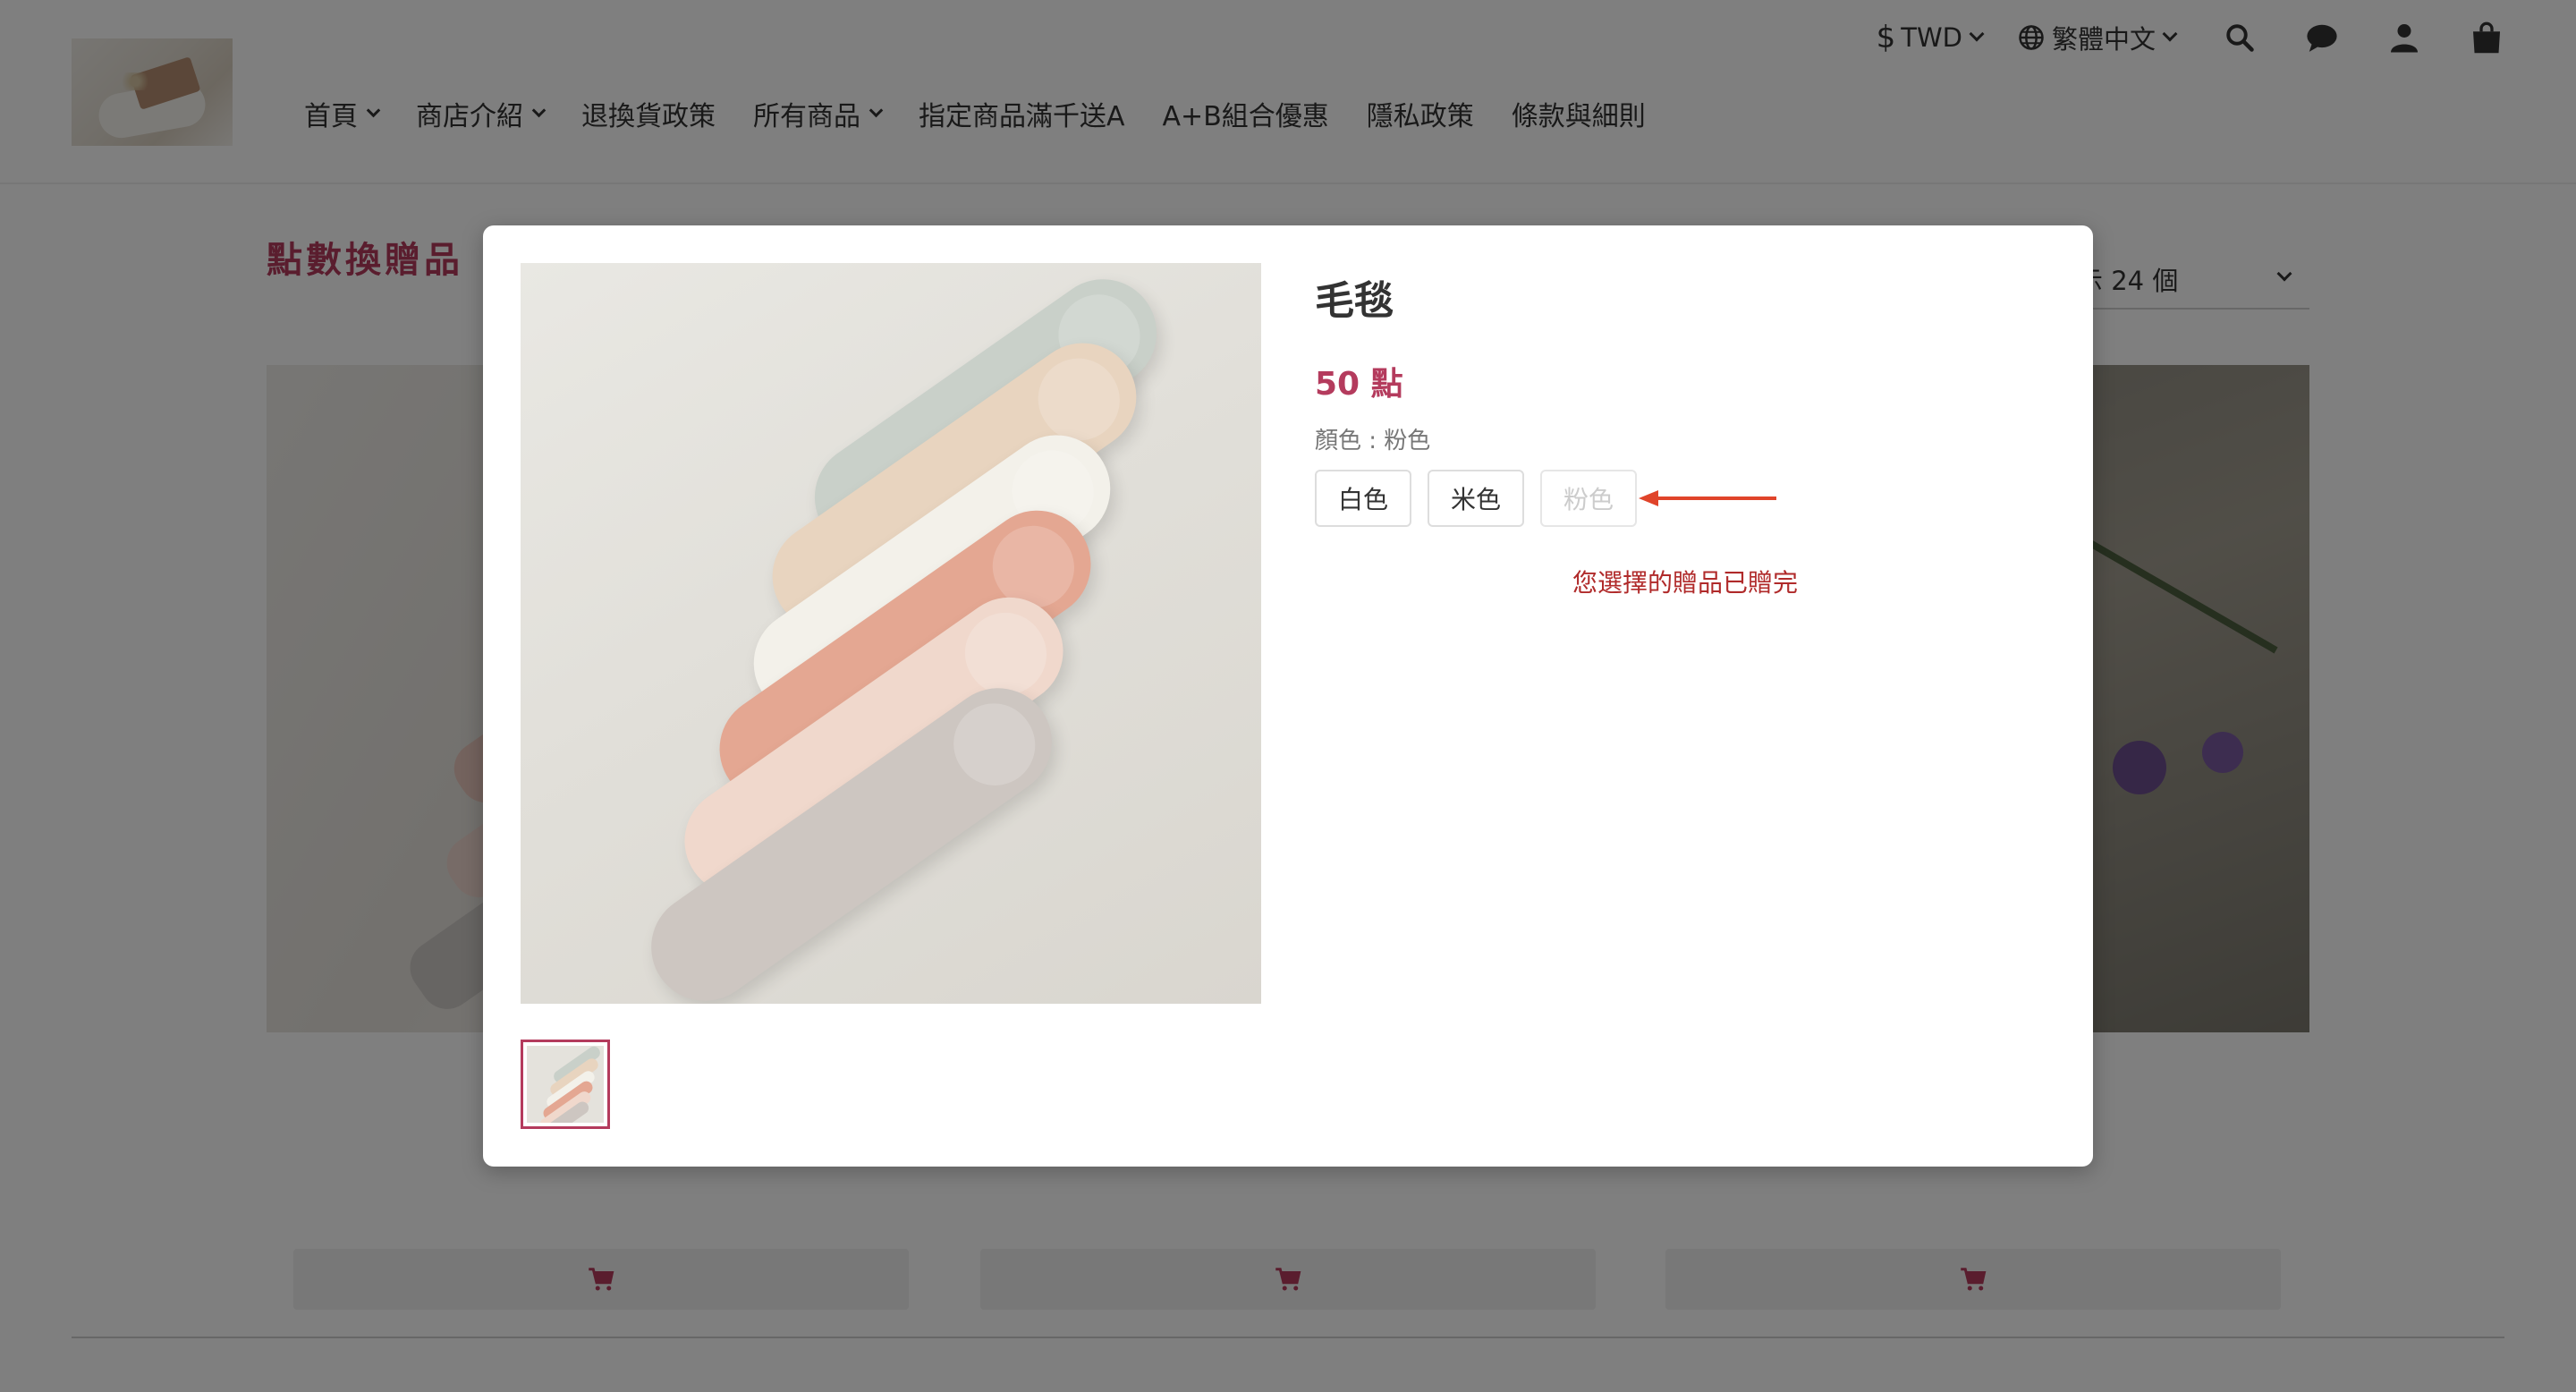 The width and height of the screenshot is (2576, 1392). What do you see at coordinates (1707, 498) in the screenshot?
I see `annotation-arrow-icon` at bounding box center [1707, 498].